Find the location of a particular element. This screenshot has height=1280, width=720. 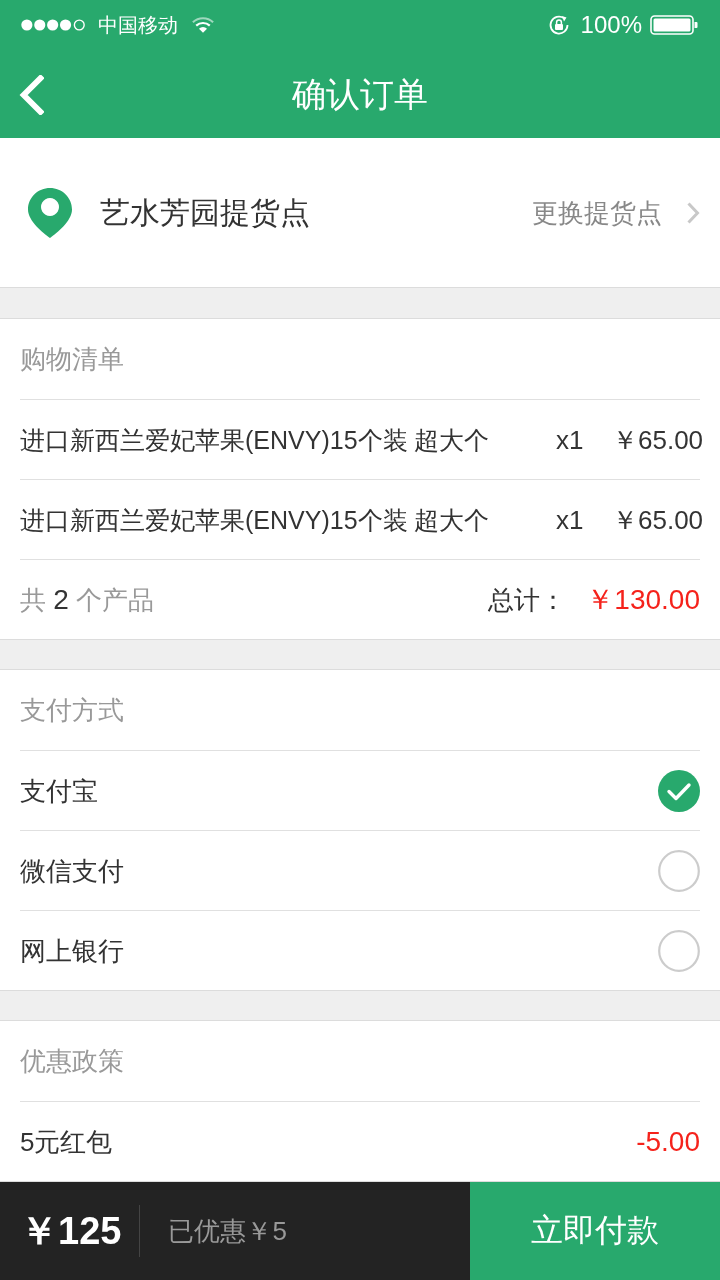

pickup-point-name: 艺水芳园提货点 is located at coordinates (205, 212).